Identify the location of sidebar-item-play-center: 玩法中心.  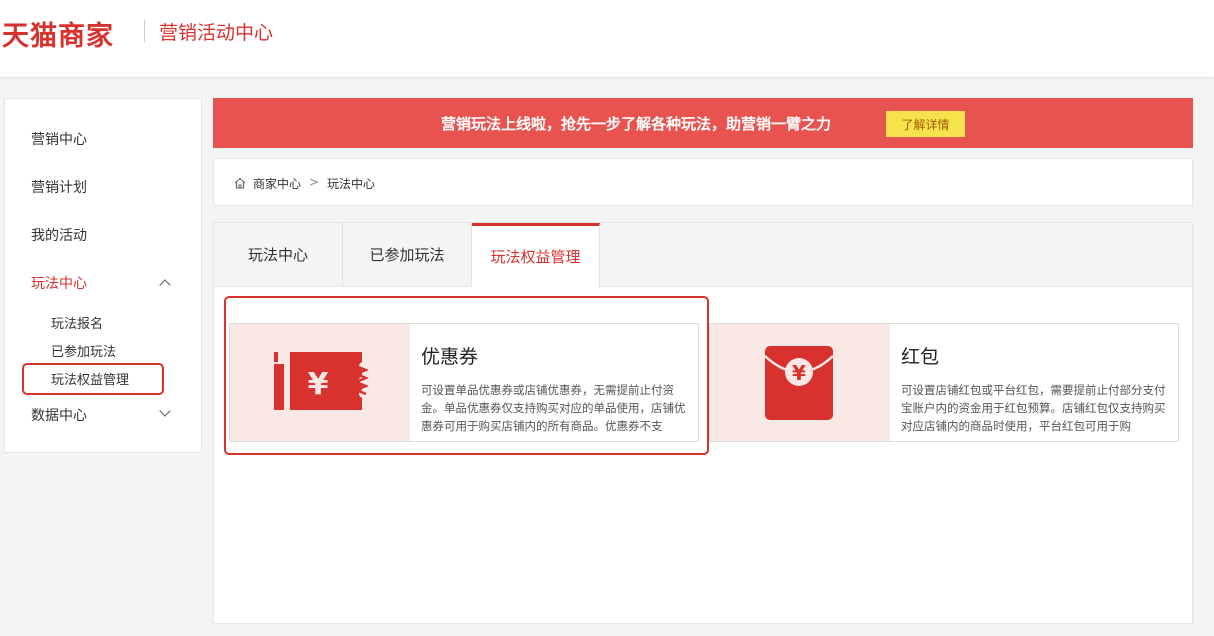
(59, 283).